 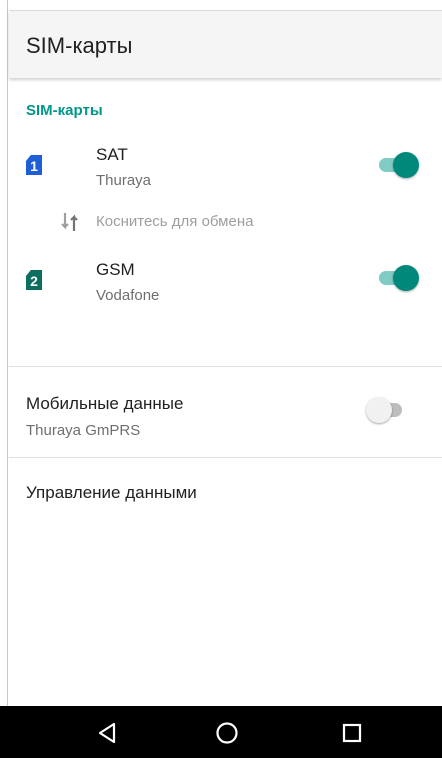 What do you see at coordinates (175, 221) in the screenshot?
I see `swap-label: Коснитесь для обмена` at bounding box center [175, 221].